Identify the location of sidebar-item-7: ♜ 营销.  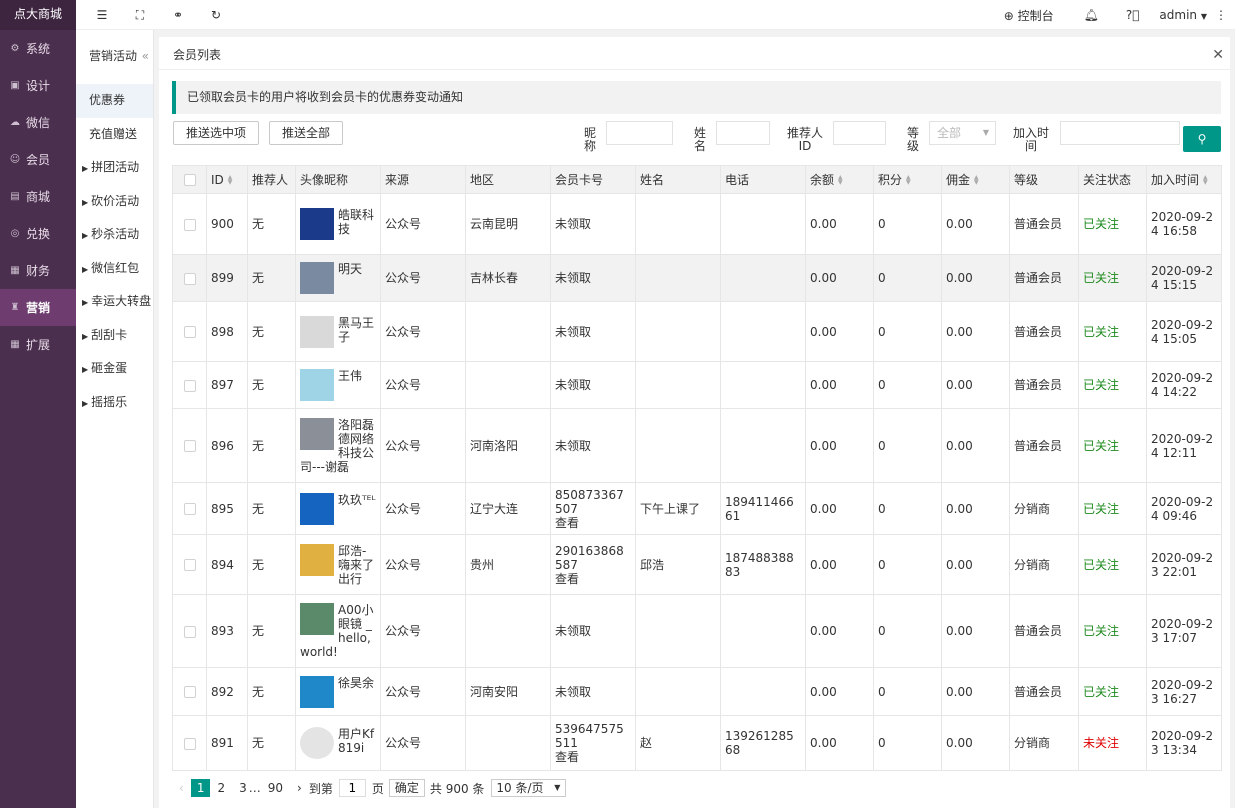
(38, 307).